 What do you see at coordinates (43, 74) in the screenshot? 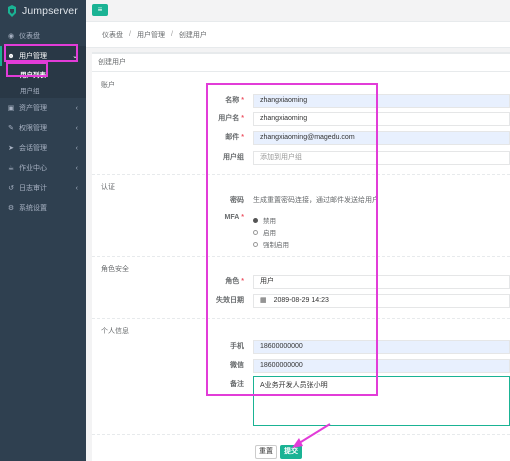
I see `sidebar-subitem-user-list: 用户列表` at bounding box center [43, 74].